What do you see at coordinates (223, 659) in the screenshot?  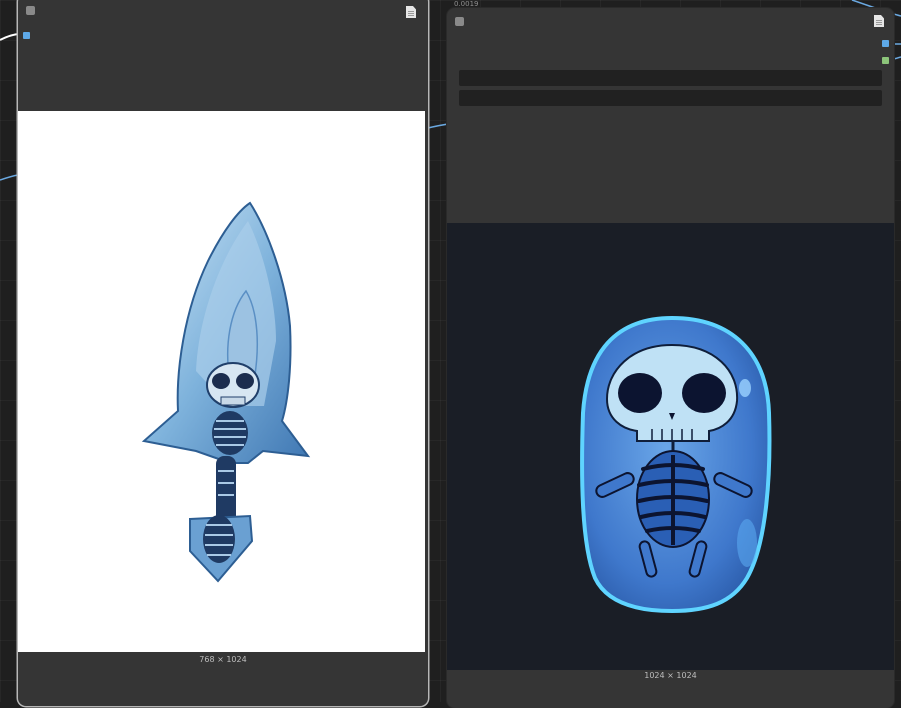 I see `left-image-dimensions: 768 × 1024` at bounding box center [223, 659].